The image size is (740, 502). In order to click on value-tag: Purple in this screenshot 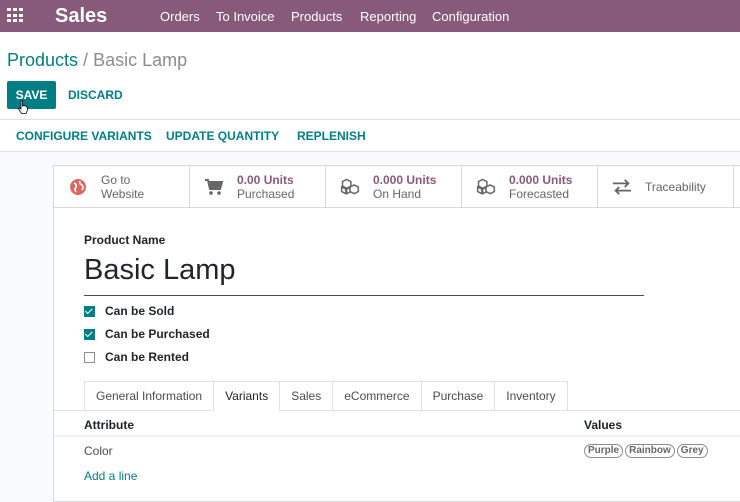, I will do `click(604, 451)`.